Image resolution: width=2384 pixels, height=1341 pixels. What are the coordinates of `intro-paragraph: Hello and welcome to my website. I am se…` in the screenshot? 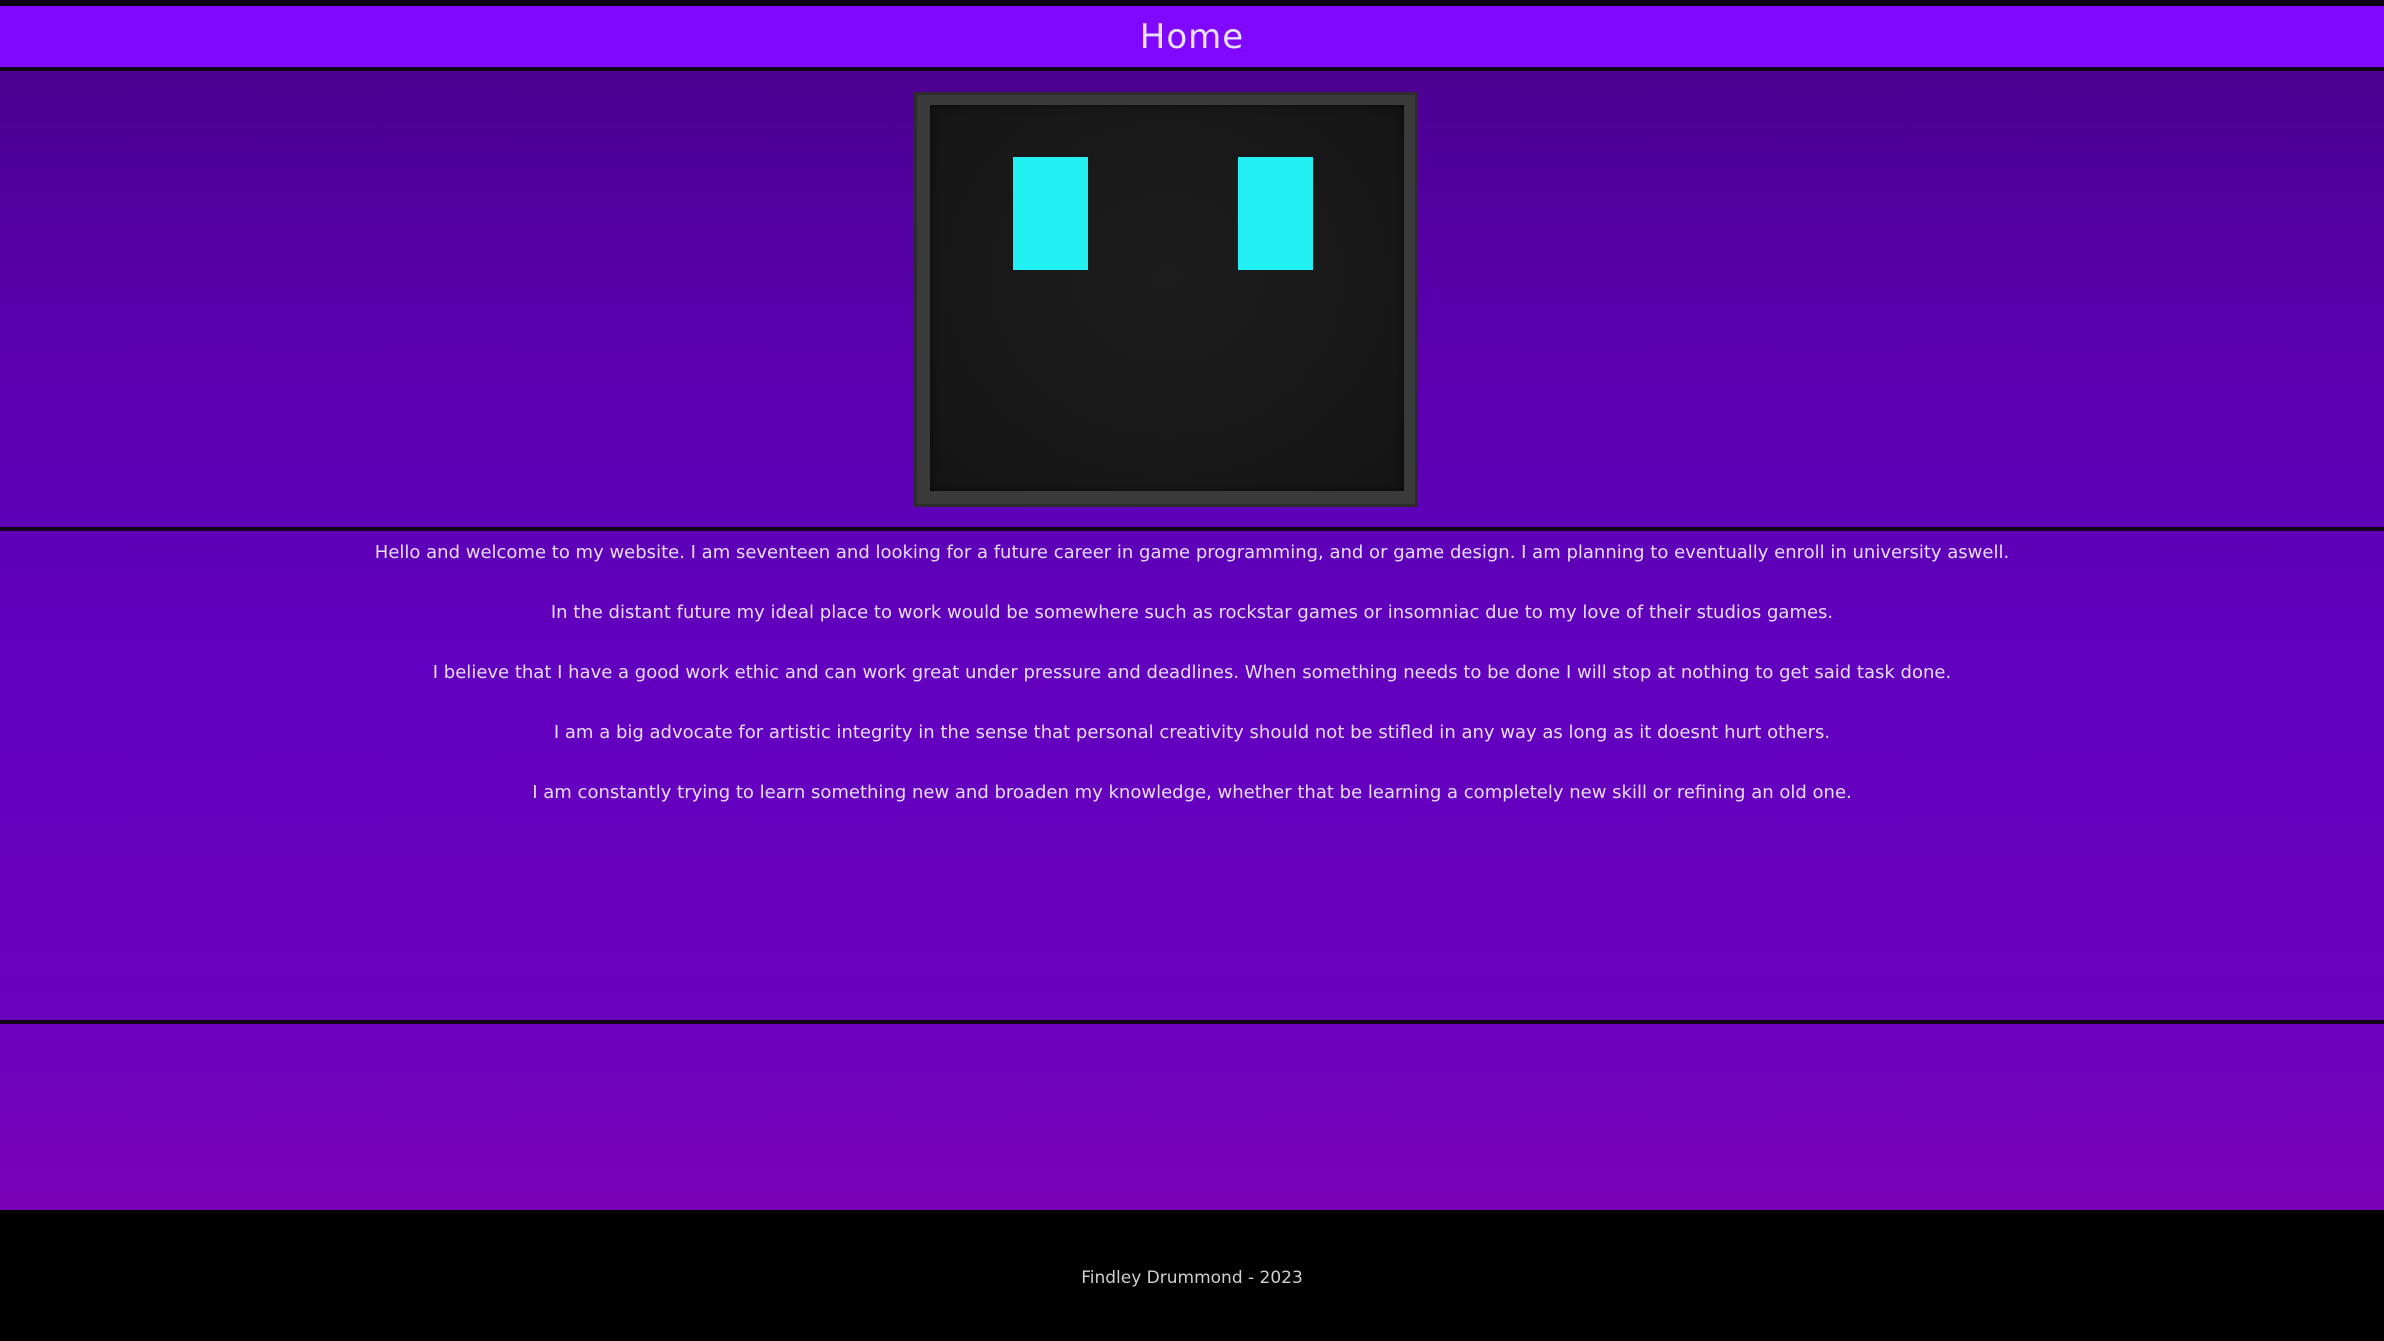 It's located at (1192, 552).